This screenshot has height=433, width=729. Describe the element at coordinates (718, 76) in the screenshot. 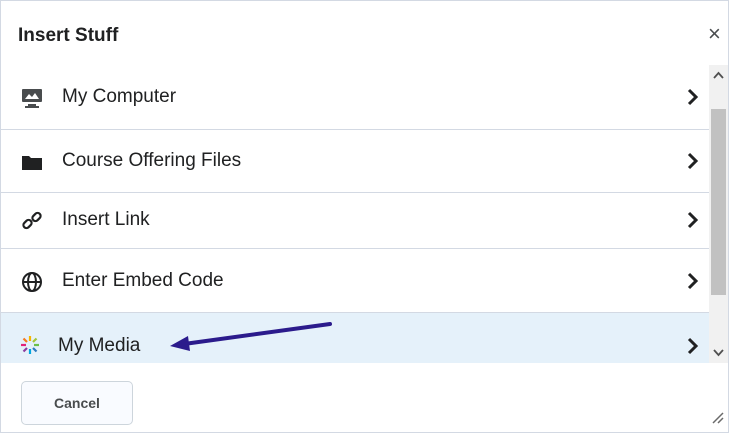

I see `scroll-up-arrow-icon` at that location.